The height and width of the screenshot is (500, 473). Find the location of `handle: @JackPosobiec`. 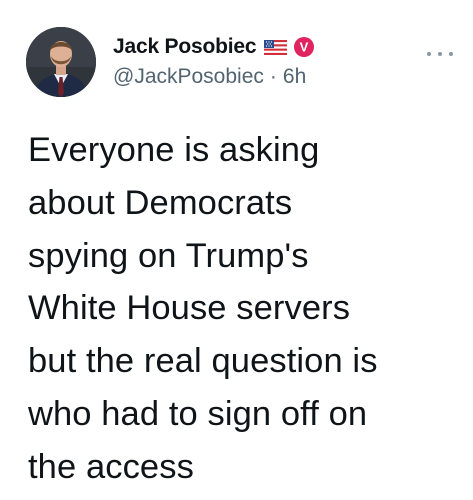

handle: @JackPosobiec is located at coordinates (188, 76).